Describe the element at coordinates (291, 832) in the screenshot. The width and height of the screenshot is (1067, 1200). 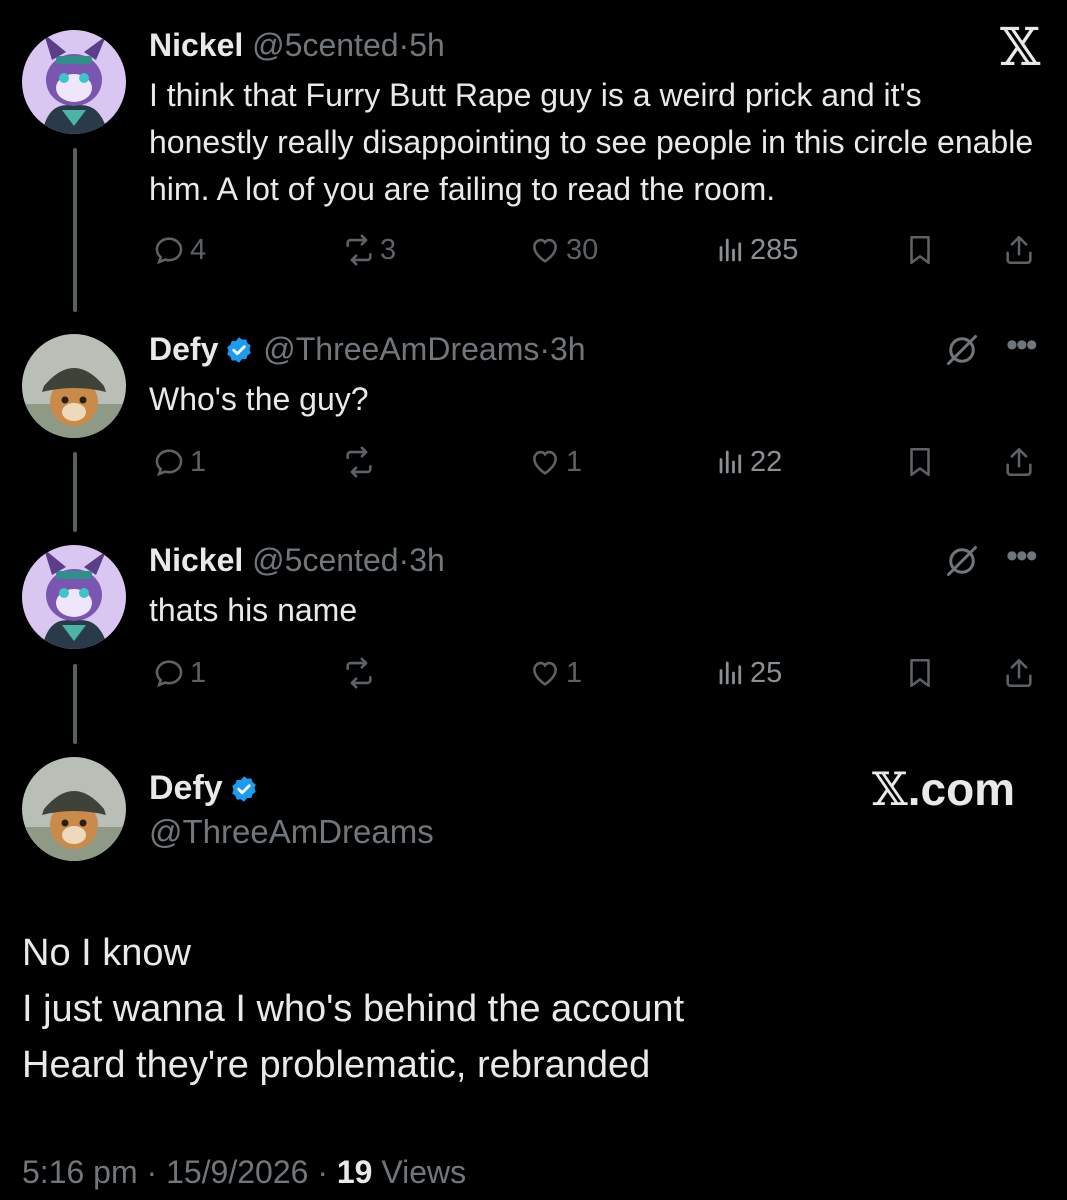
I see `main-author-handle: @ThreeAmDreams` at that location.